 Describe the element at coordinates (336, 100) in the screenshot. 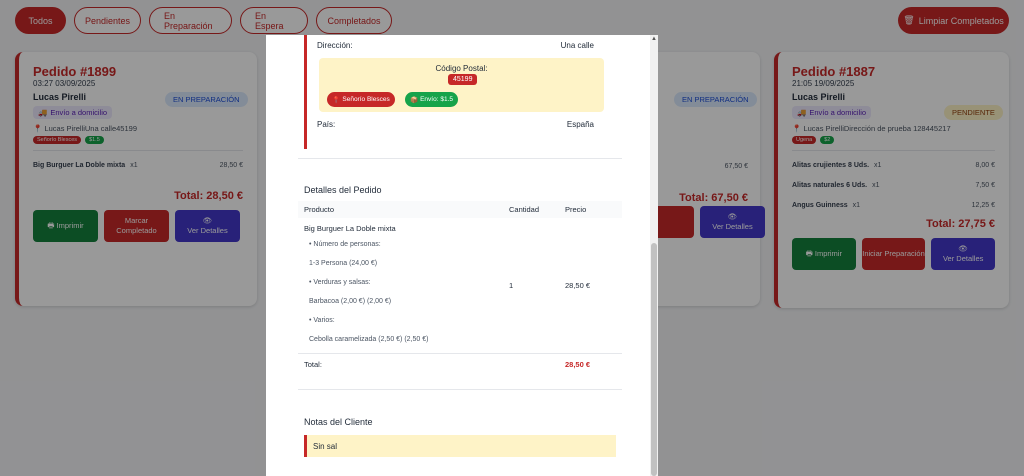

I see `pin-icon: 📍` at that location.